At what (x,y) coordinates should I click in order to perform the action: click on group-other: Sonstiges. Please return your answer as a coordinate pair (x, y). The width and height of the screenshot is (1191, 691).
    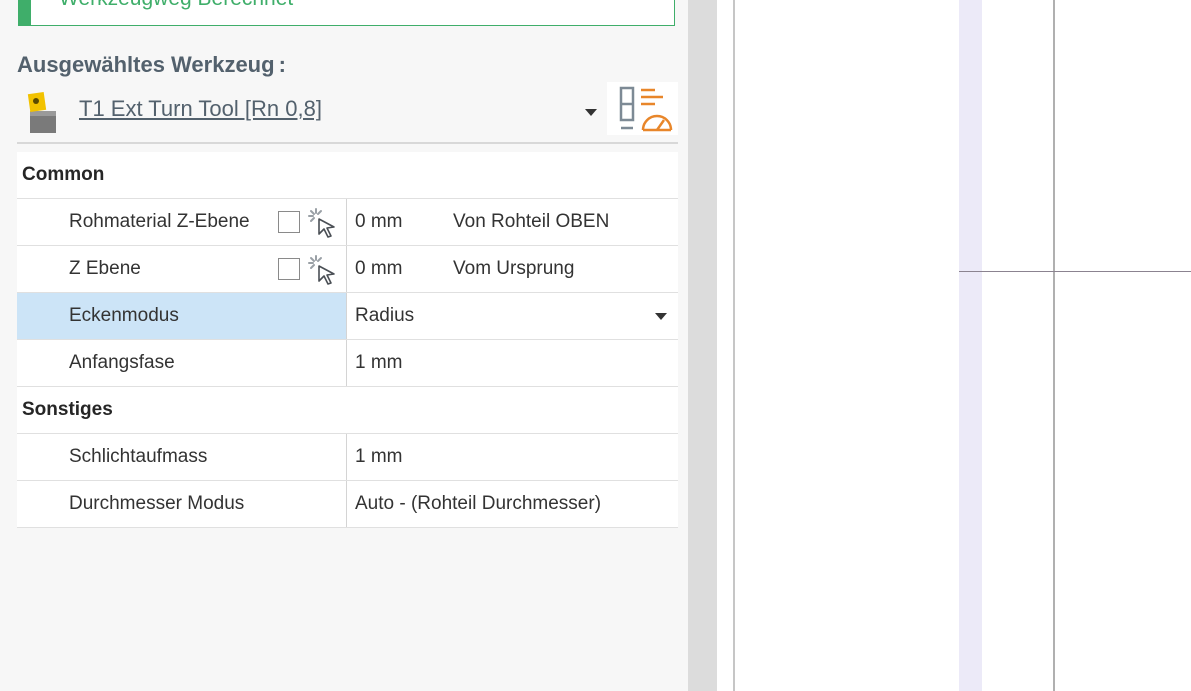
    Looking at the image, I should click on (347, 410).